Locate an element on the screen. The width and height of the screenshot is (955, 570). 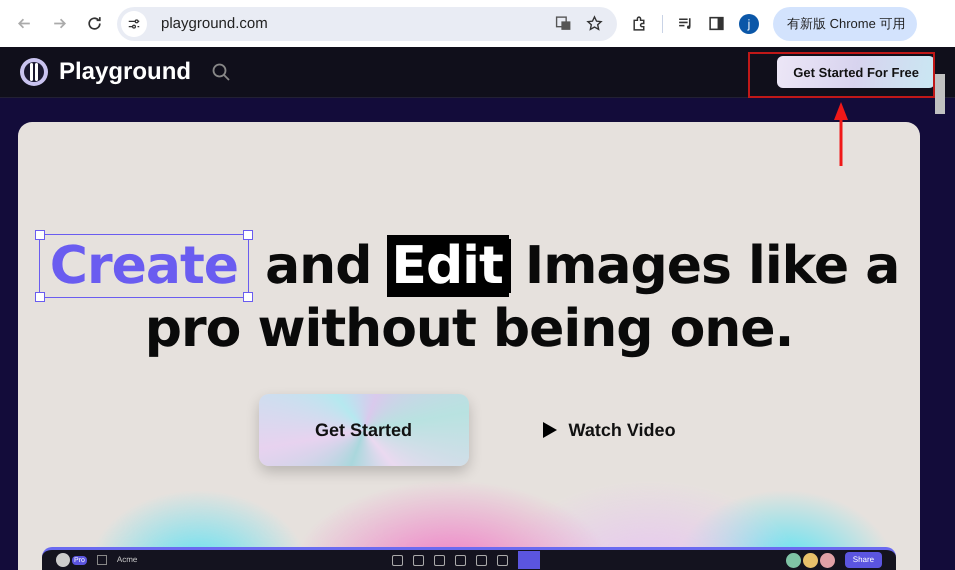
brand-name: Playground is located at coordinates (125, 72).